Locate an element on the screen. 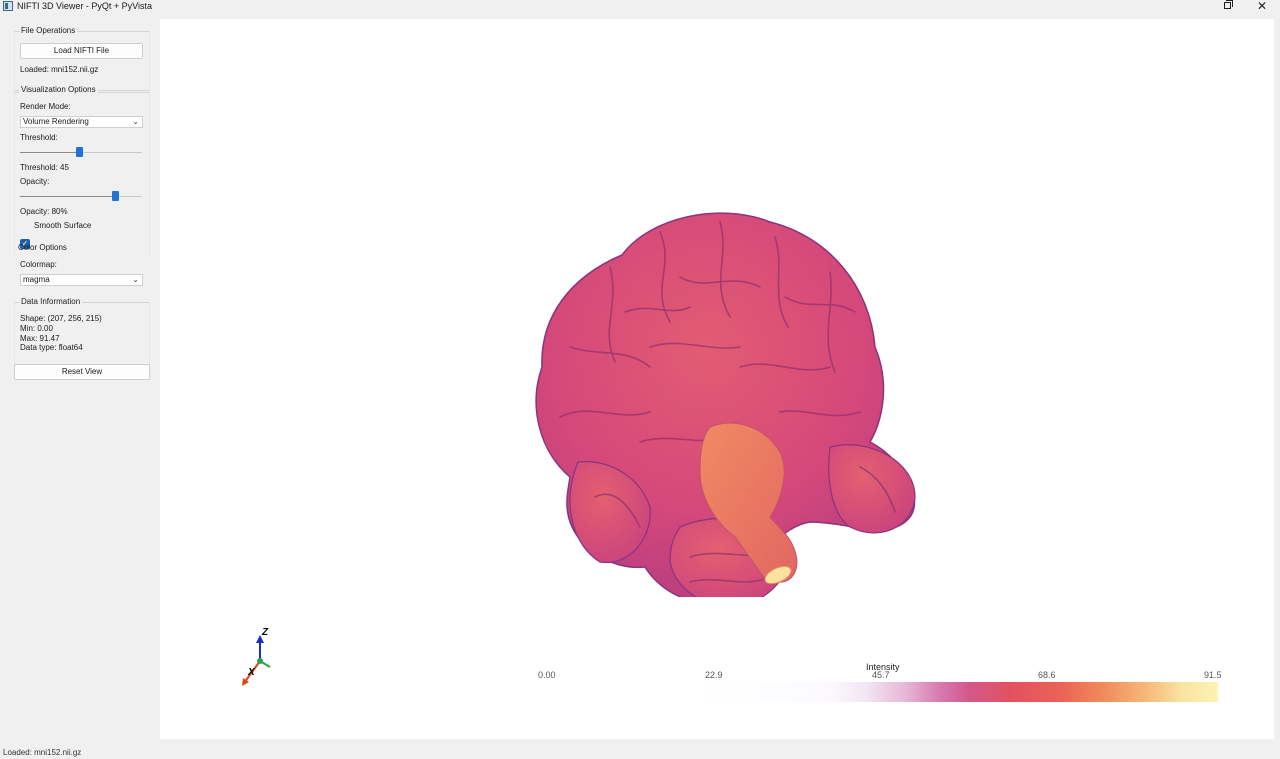 The image size is (1280, 759). render-mode-value: Volume Rendering is located at coordinates (56, 121).